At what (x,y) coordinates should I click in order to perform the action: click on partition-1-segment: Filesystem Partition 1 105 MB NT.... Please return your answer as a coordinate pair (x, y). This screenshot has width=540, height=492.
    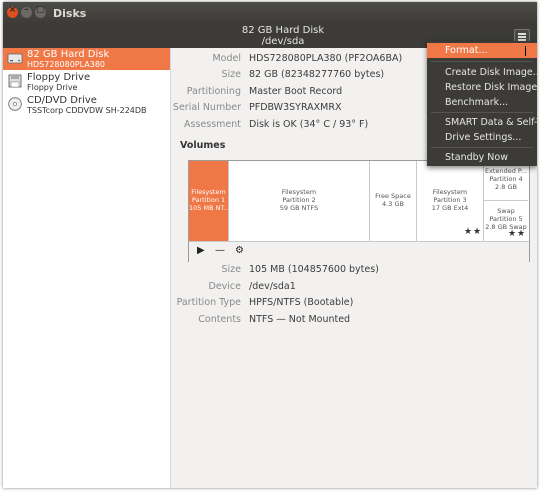
    Looking at the image, I should click on (209, 201).